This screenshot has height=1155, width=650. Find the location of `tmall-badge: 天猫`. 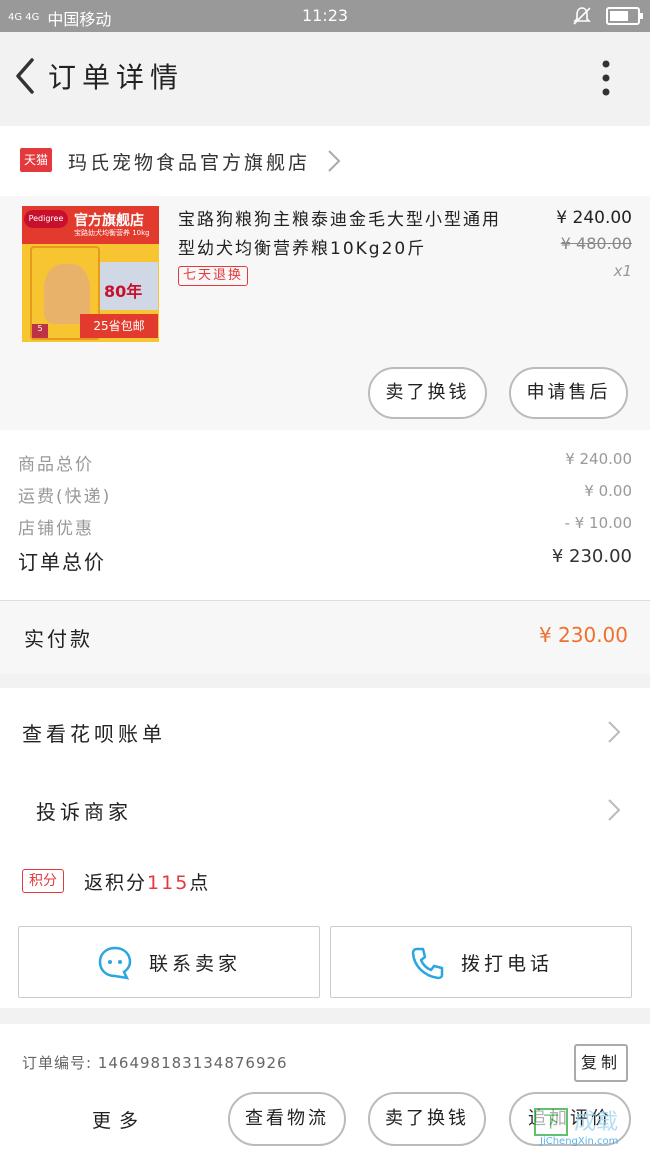

tmall-badge: 天猫 is located at coordinates (36, 160).